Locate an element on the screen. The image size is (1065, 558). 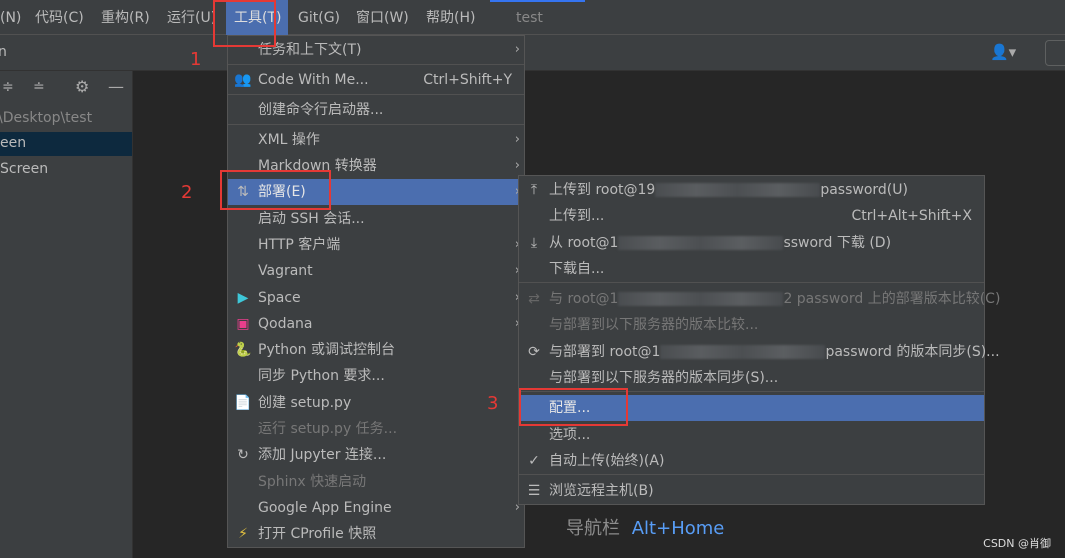
menu-navigate: (N) is located at coordinates (14, 17).